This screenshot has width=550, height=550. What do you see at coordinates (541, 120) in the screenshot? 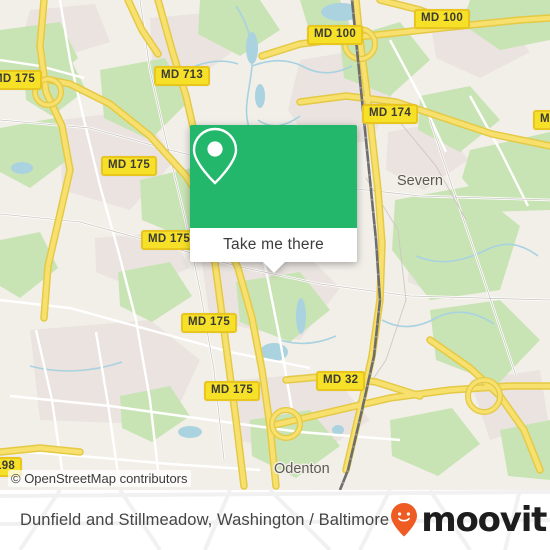
I see `road-shield-md-edge: MD` at bounding box center [541, 120].